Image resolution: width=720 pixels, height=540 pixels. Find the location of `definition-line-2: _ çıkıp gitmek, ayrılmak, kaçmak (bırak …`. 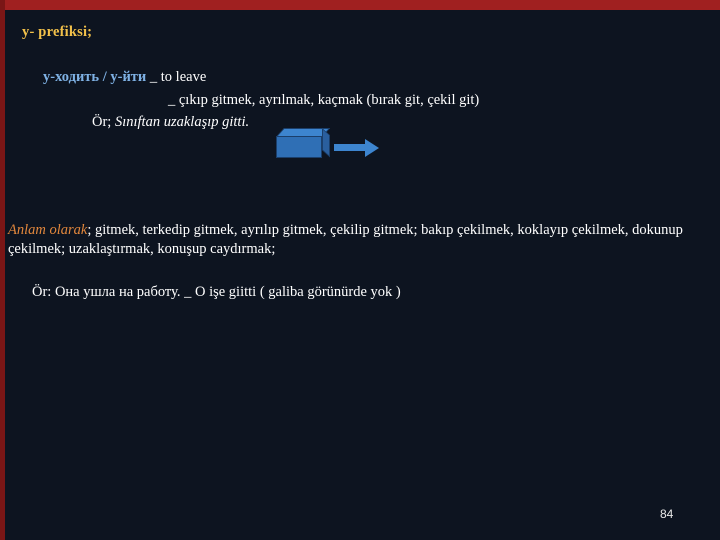

definition-line-2: _ çıkıp gitmek, ayrılmak, kaçmak (bırak … is located at coordinates (324, 100).